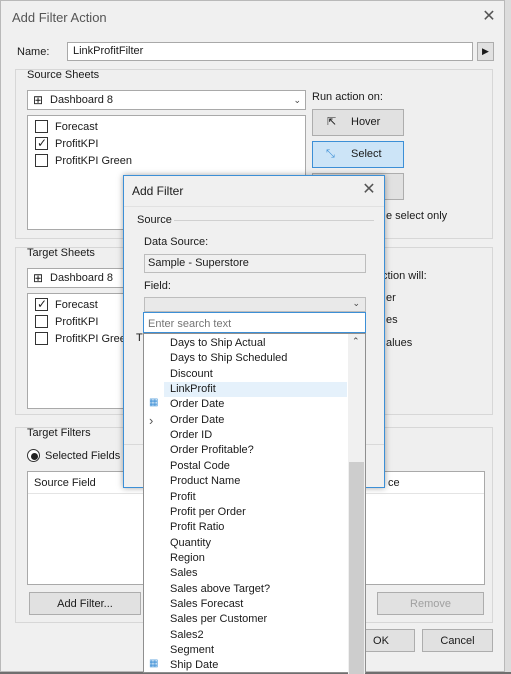  Describe the element at coordinates (197, 527) in the screenshot. I see `field-list-item: Profit Ratio` at that location.